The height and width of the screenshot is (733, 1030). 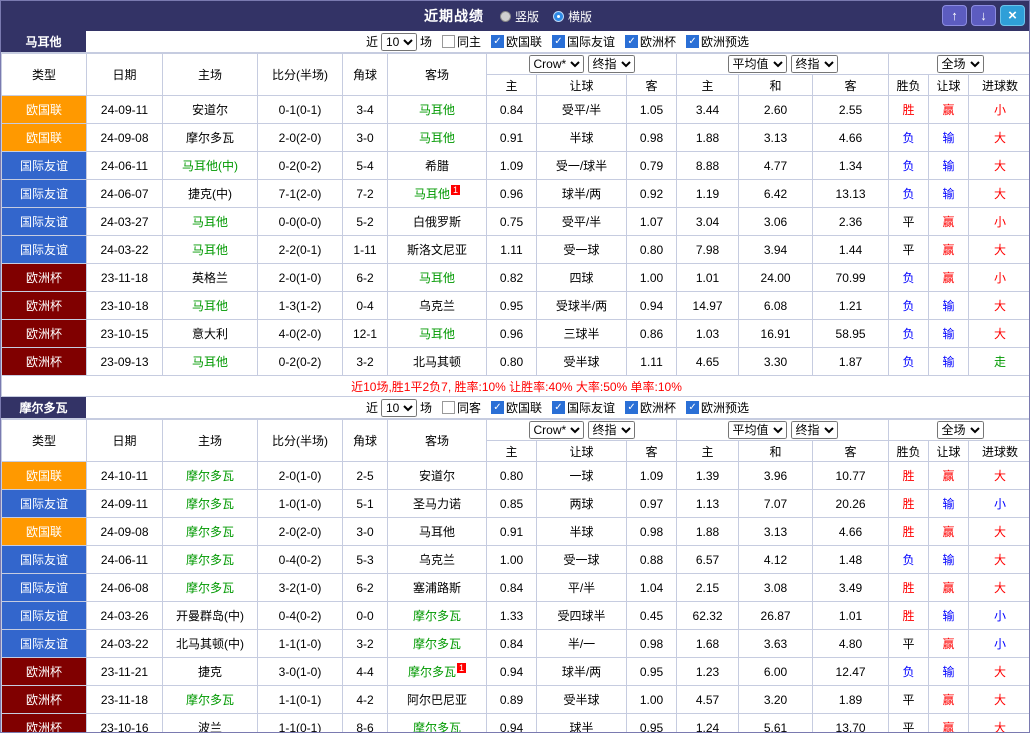 What do you see at coordinates (851, 85) in the screenshot?
I see `sub-column-header: 客` at bounding box center [851, 85].